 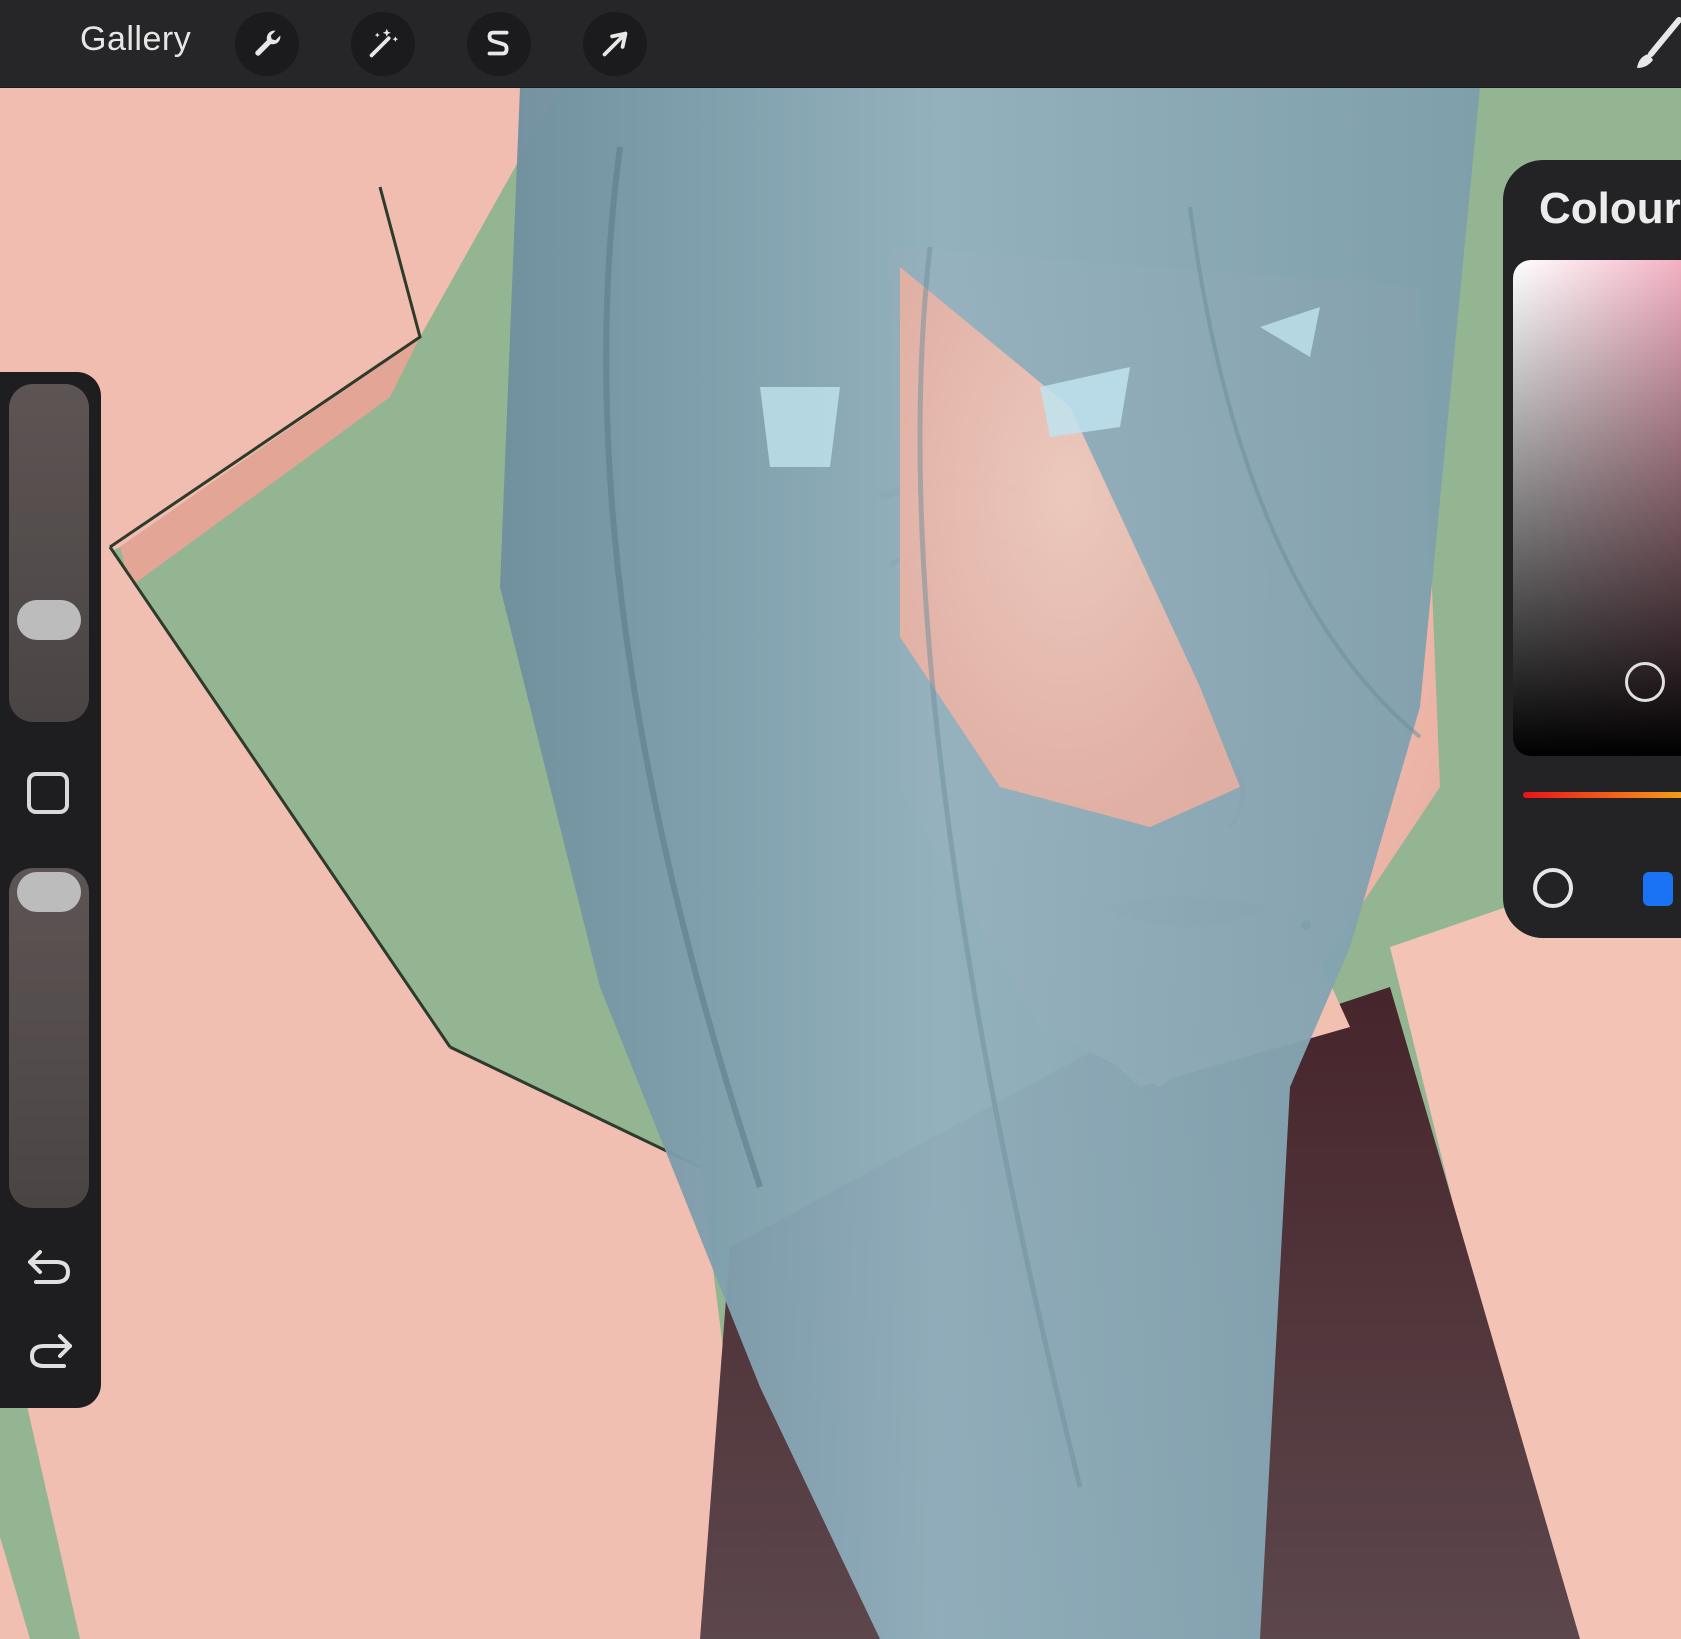 What do you see at coordinates (1553, 888) in the screenshot?
I see `primary-colour-swatch` at bounding box center [1553, 888].